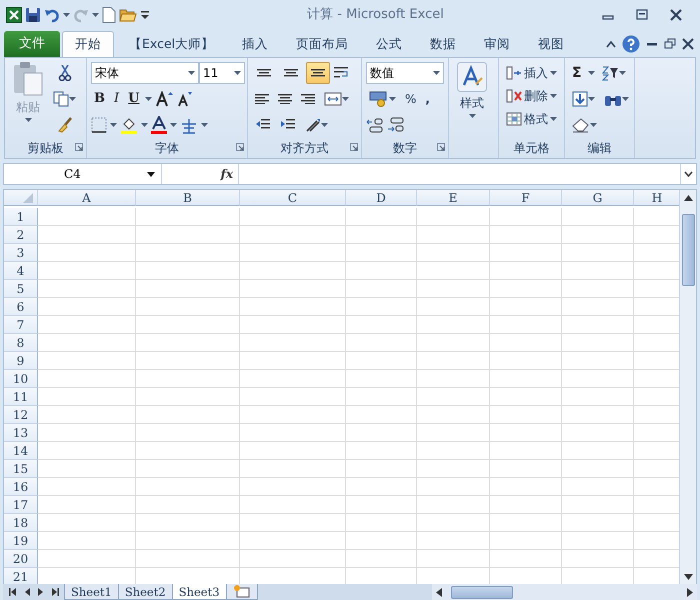 The width and height of the screenshot is (700, 600). What do you see at coordinates (293, 198) in the screenshot?
I see `column-header: C` at bounding box center [293, 198].